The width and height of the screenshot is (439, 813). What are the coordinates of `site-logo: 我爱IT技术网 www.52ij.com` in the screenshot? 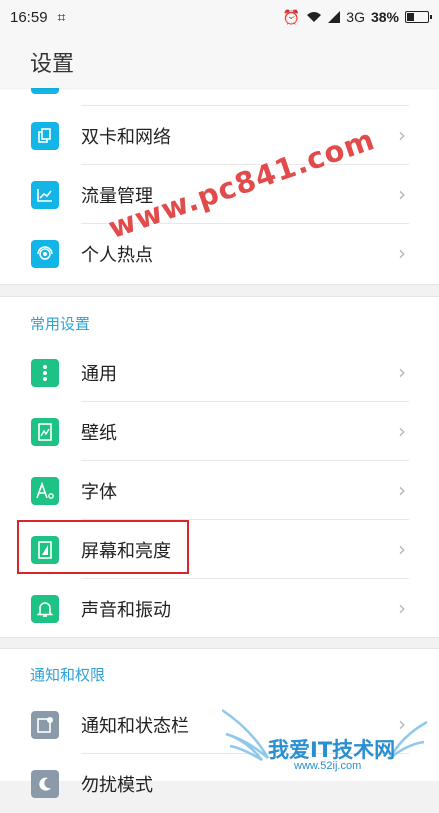 It's located at (327, 740).